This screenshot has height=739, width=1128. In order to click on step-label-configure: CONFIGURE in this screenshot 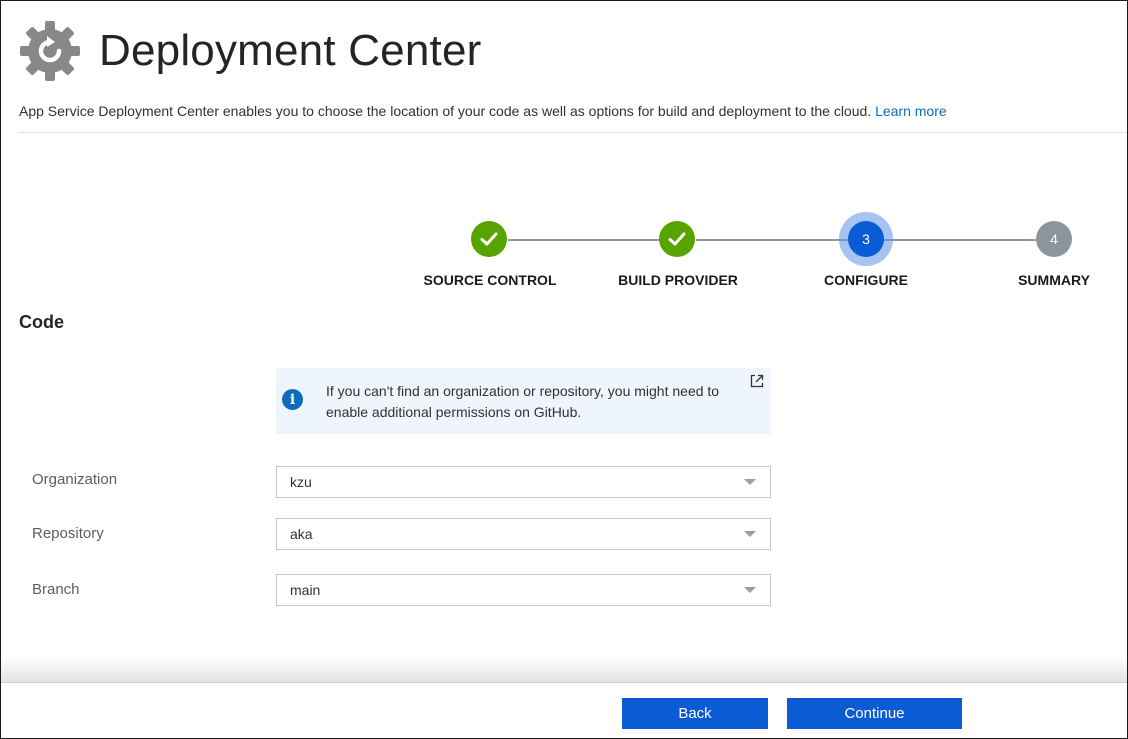, I will do `click(866, 280)`.